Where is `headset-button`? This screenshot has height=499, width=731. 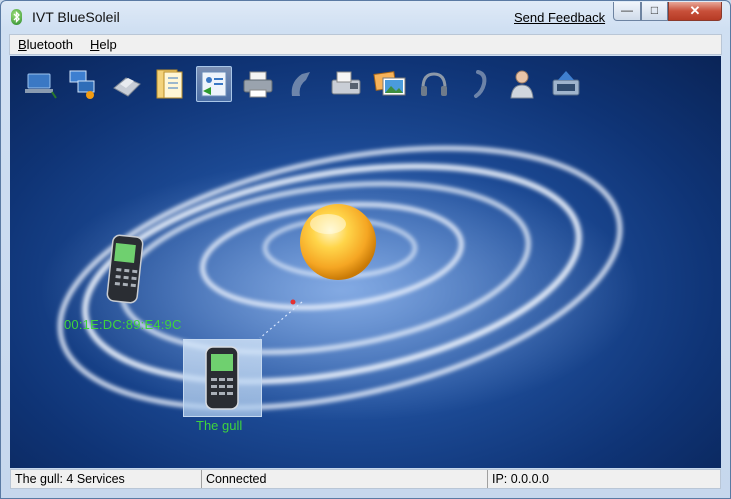 headset-button is located at coordinates (434, 84).